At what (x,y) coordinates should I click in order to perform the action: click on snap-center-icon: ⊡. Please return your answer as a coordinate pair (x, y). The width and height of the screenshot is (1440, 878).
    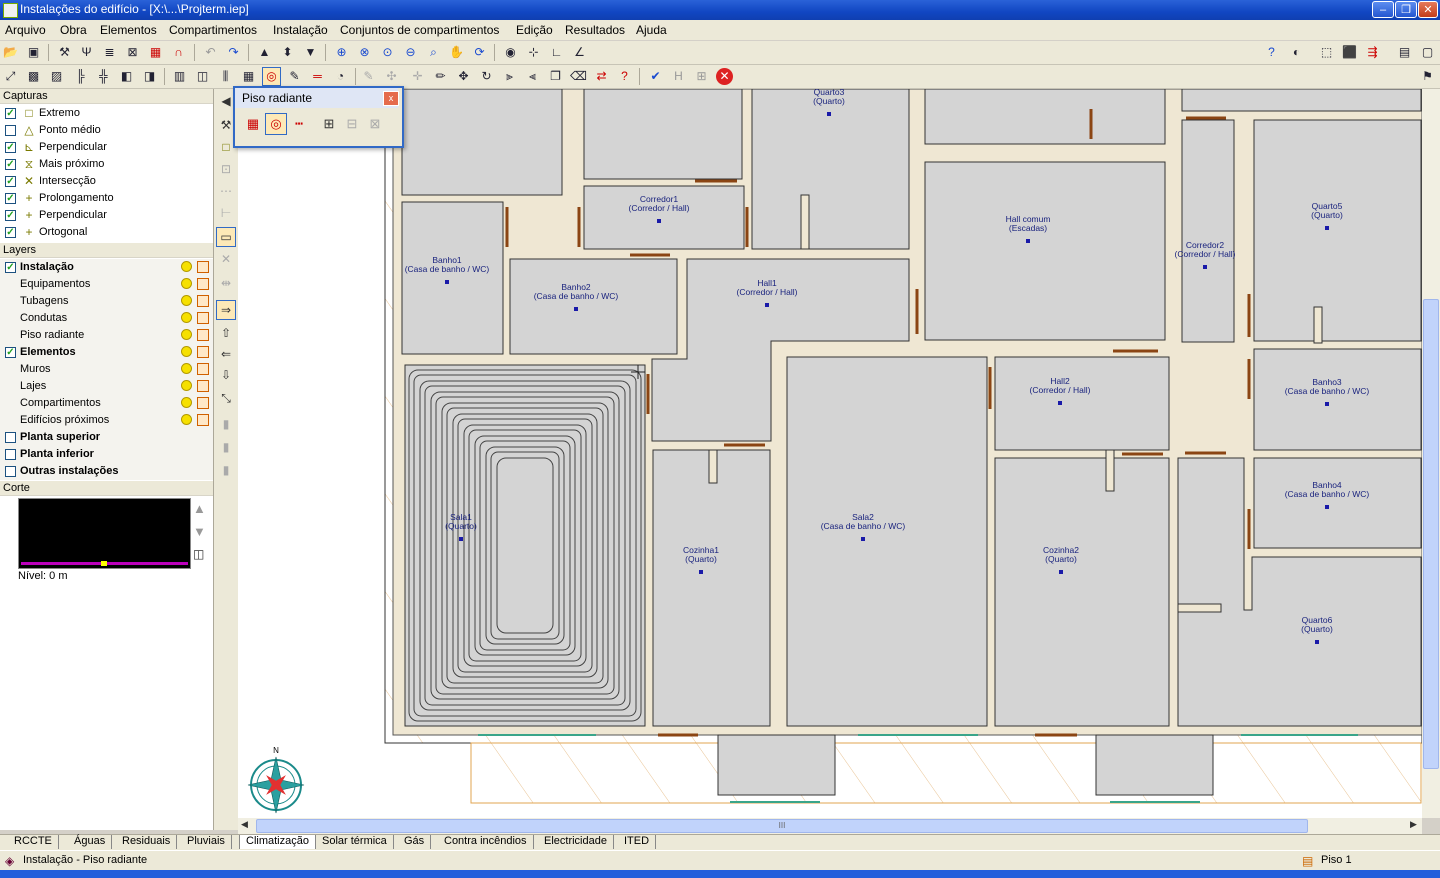
    Looking at the image, I should click on (226, 169).